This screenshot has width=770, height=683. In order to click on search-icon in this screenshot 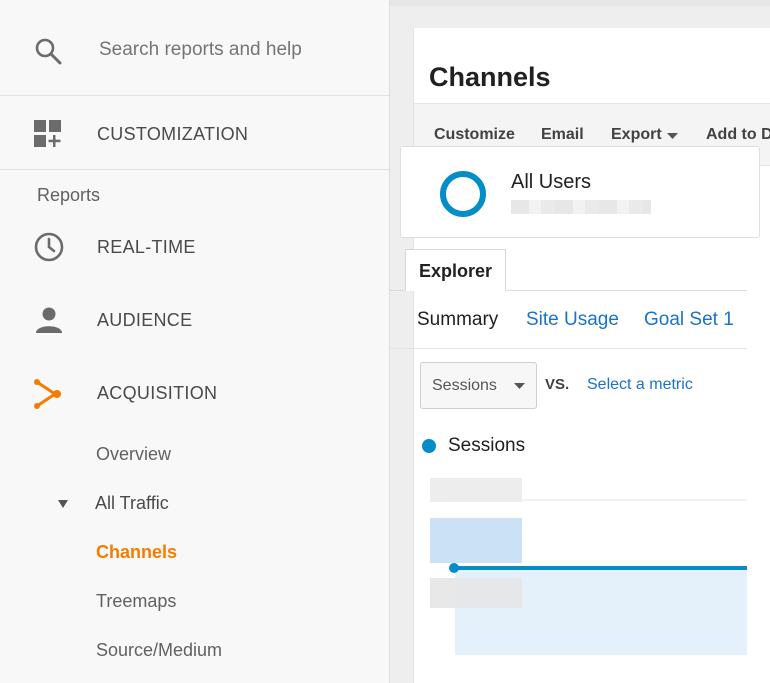, I will do `click(48, 51)`.